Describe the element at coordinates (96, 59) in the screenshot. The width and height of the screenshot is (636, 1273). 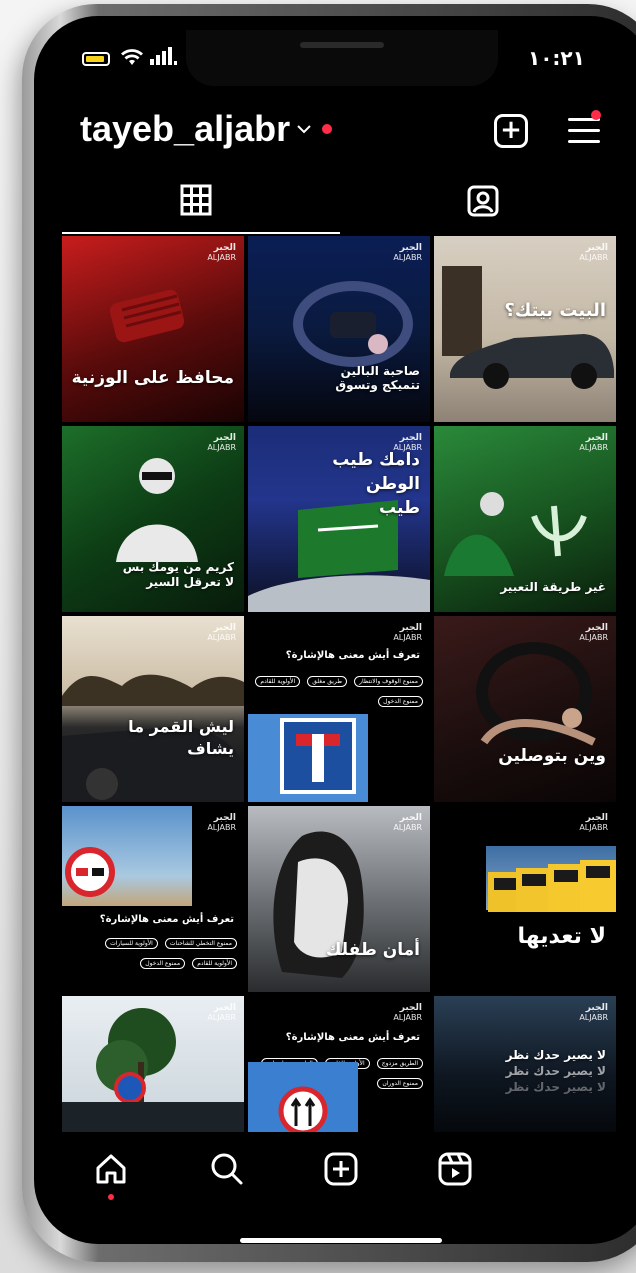
I see `battery-icon` at that location.